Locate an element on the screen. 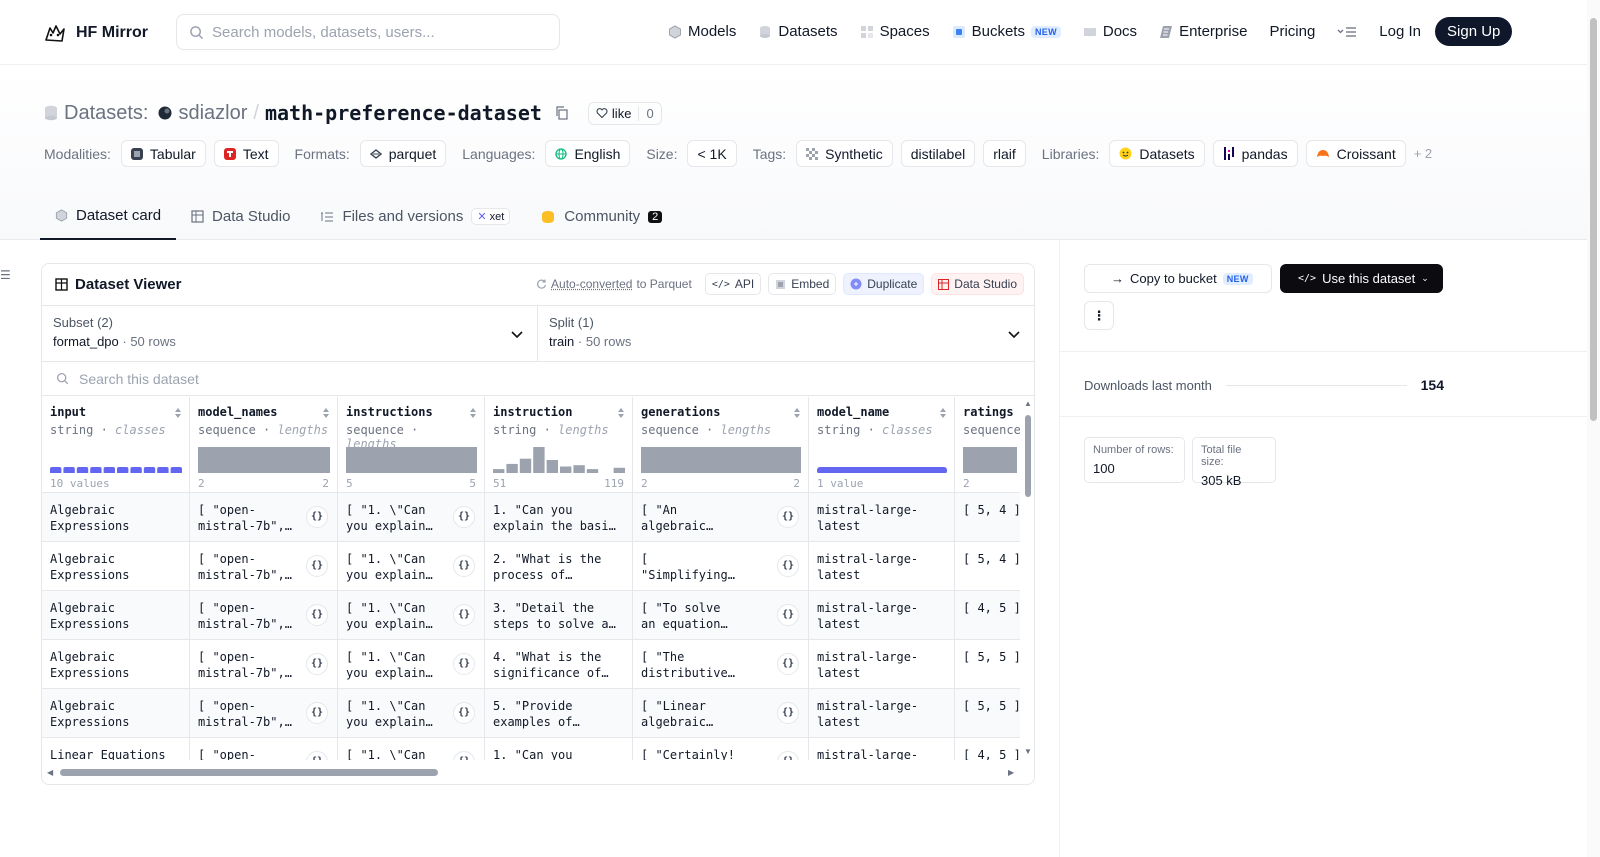  signup-button: Sign Up is located at coordinates (1474, 31).